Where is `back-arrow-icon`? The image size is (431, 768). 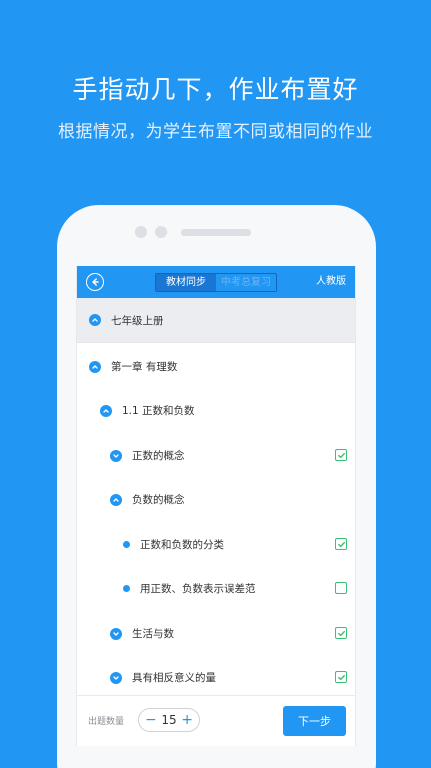 back-arrow-icon is located at coordinates (95, 282).